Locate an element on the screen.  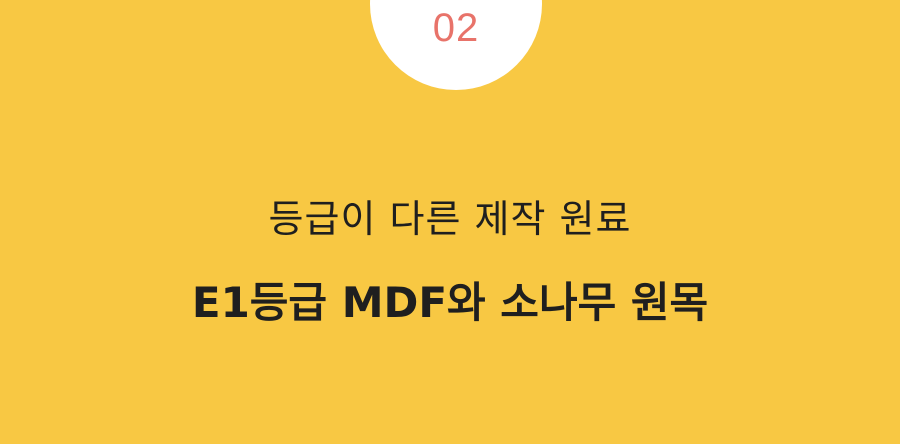
headline-line-1: 등급이 다른 제작 원료 is located at coordinates (450, 219).